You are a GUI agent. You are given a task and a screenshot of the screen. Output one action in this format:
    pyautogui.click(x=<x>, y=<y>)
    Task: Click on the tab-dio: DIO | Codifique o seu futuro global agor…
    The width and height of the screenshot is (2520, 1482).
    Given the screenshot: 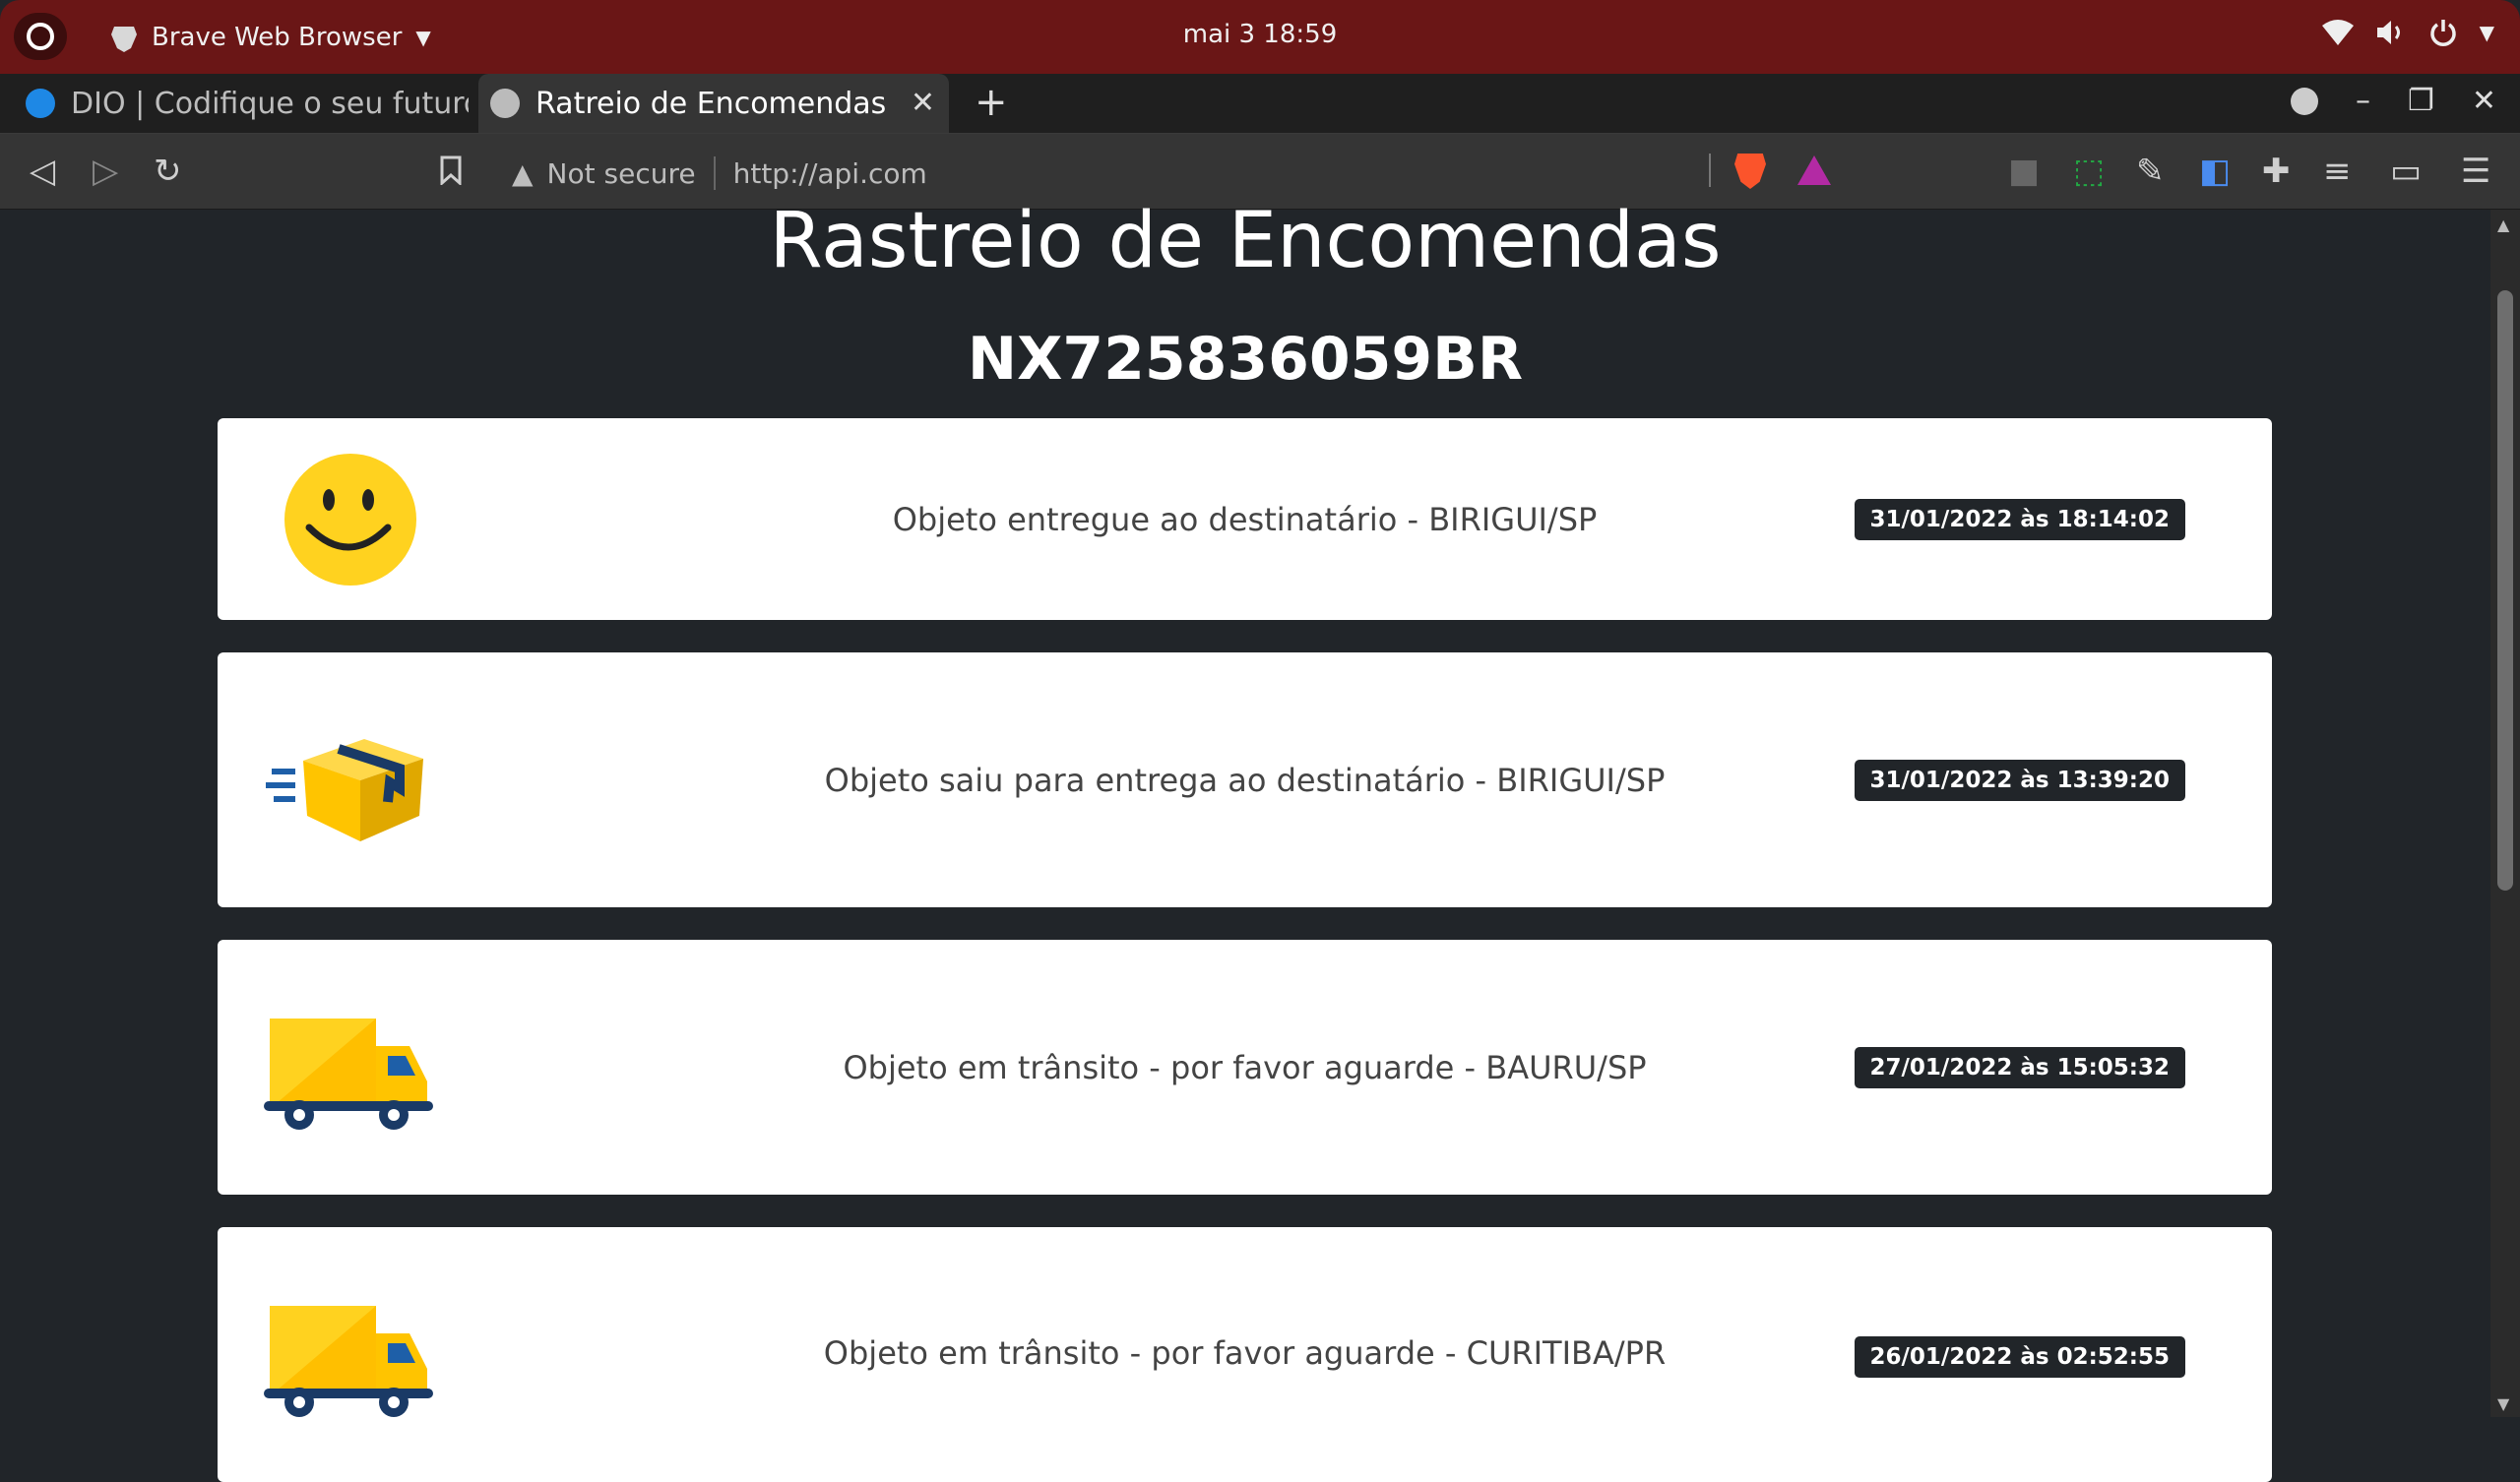 What is the action you would take?
    pyautogui.click(x=241, y=103)
    